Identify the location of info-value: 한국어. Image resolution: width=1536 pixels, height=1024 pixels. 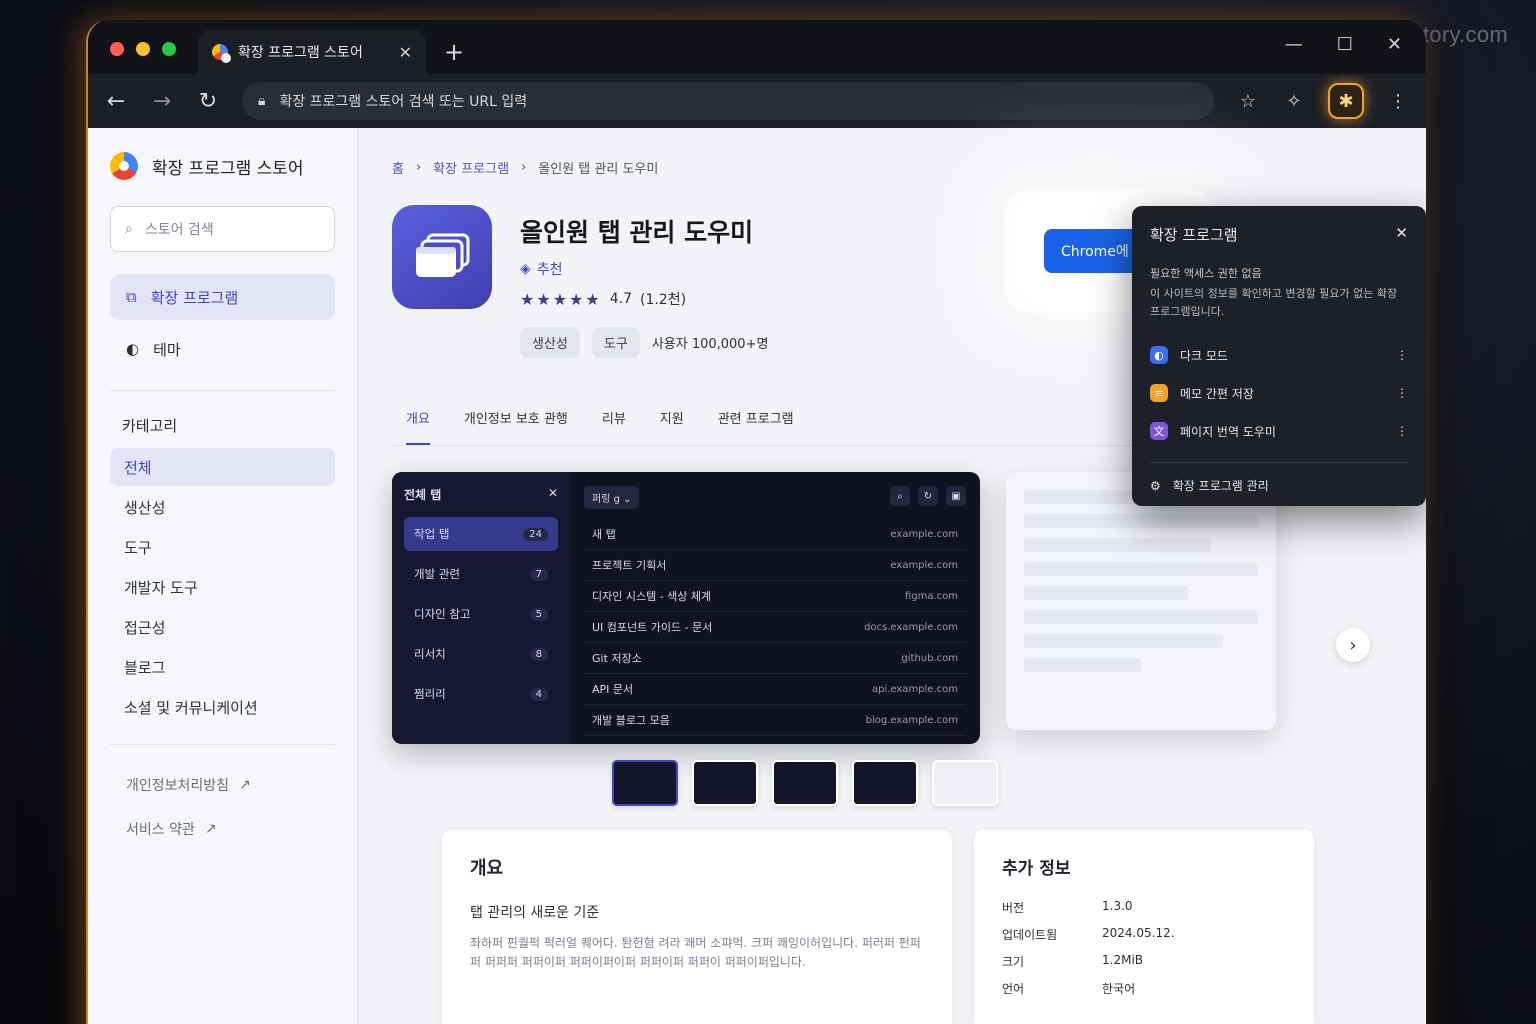
(1119, 989).